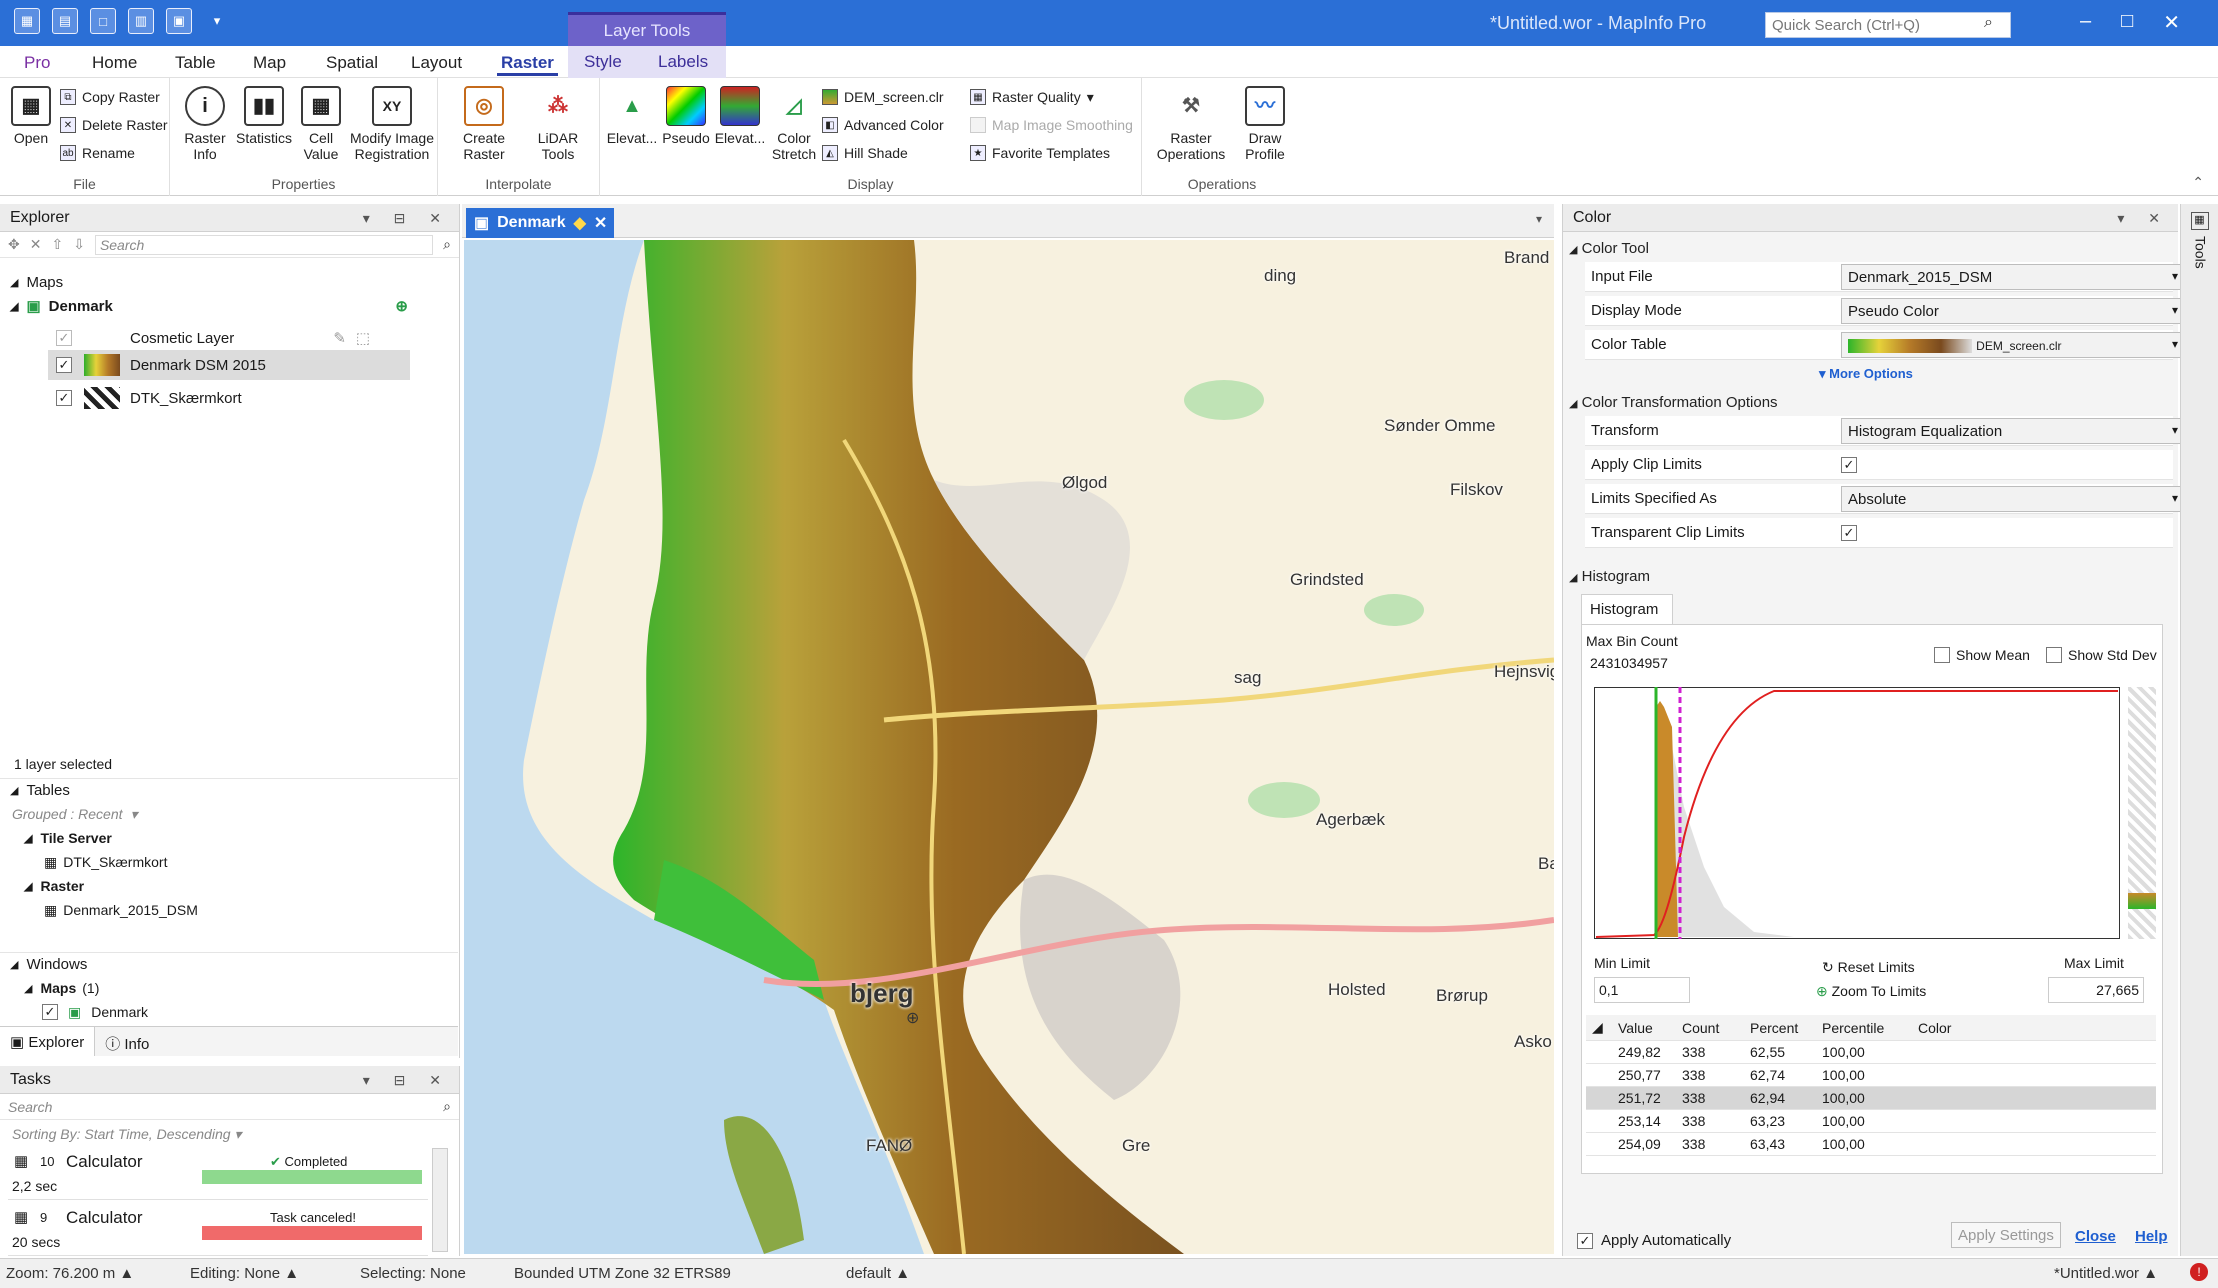 This screenshot has width=2218, height=1288. Describe the element at coordinates (1780, 1028) in the screenshot. I see `column-header: Percent` at that location.